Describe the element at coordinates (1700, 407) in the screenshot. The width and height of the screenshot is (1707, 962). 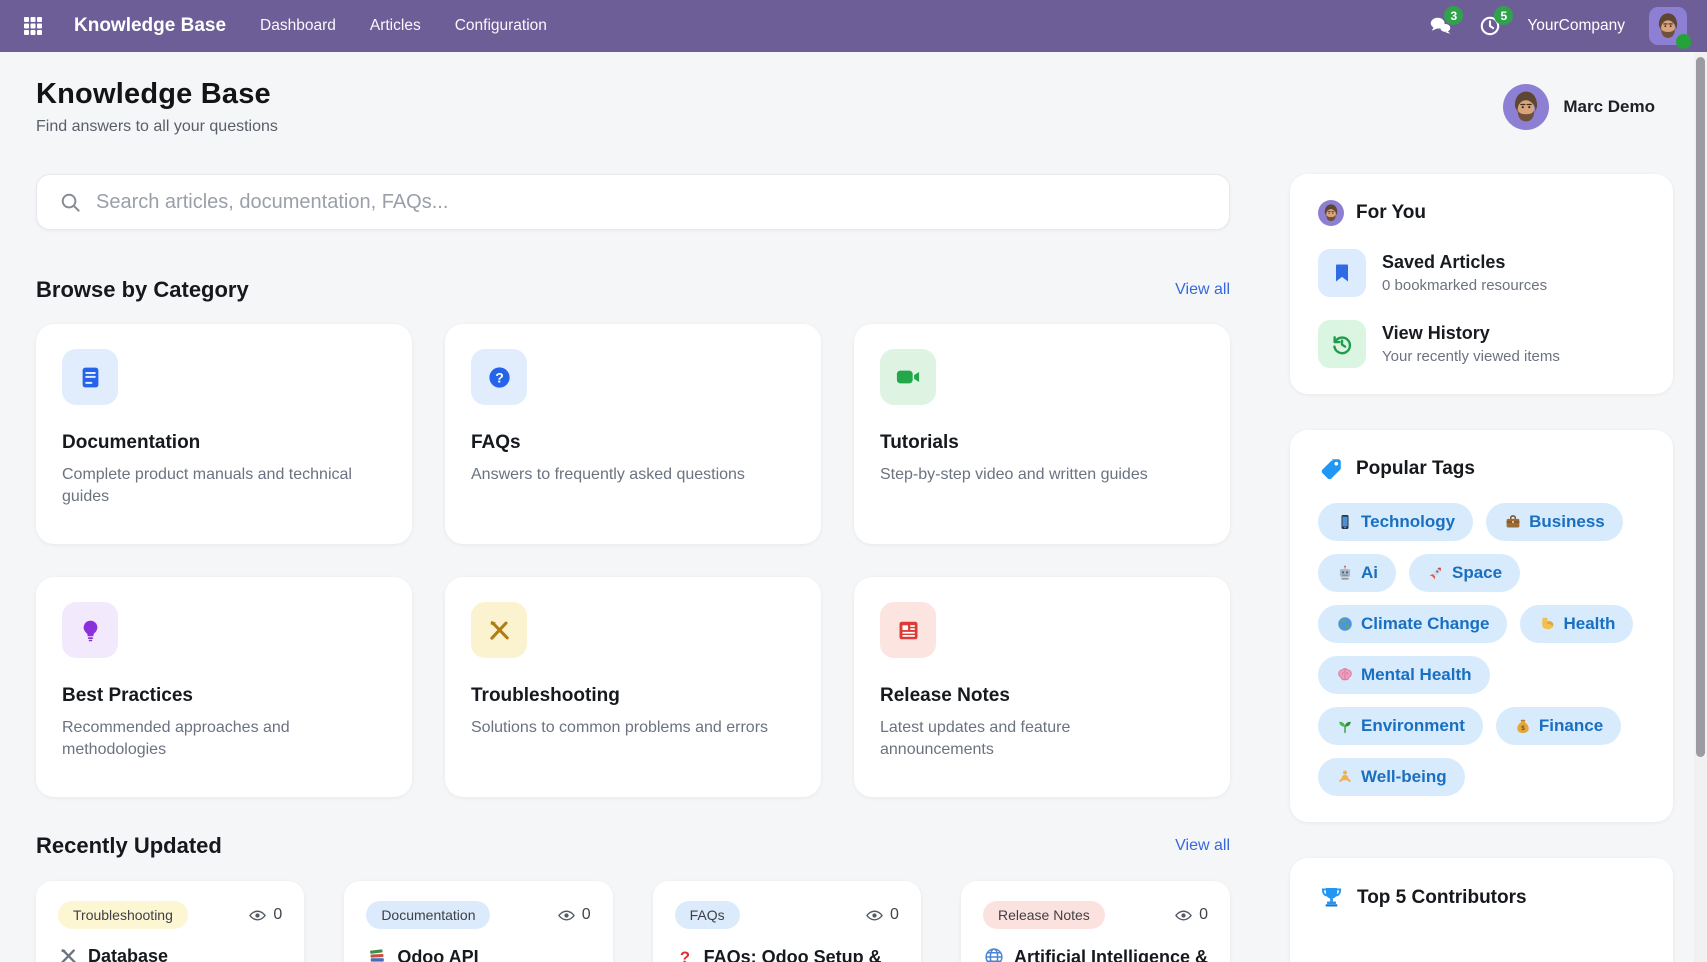
I see `scrollbar-thumb` at that location.